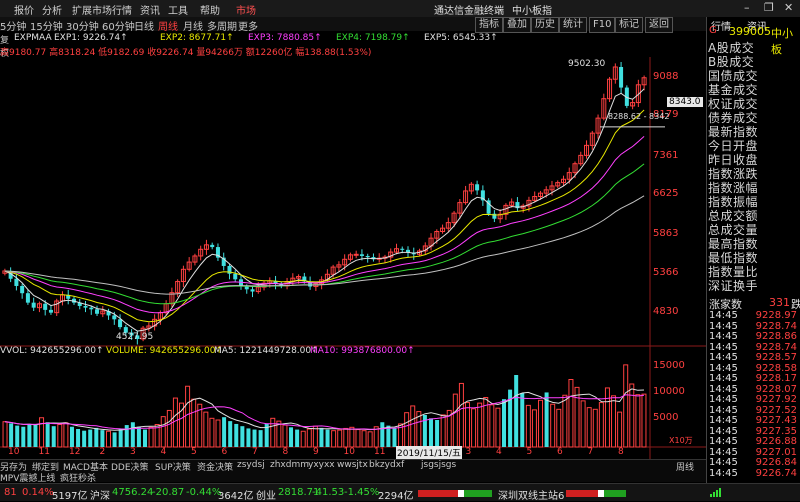 The height and width of the screenshot is (502, 800). I want to click on vvol-label: VVOL: 942655296.00↑, so click(52, 351).